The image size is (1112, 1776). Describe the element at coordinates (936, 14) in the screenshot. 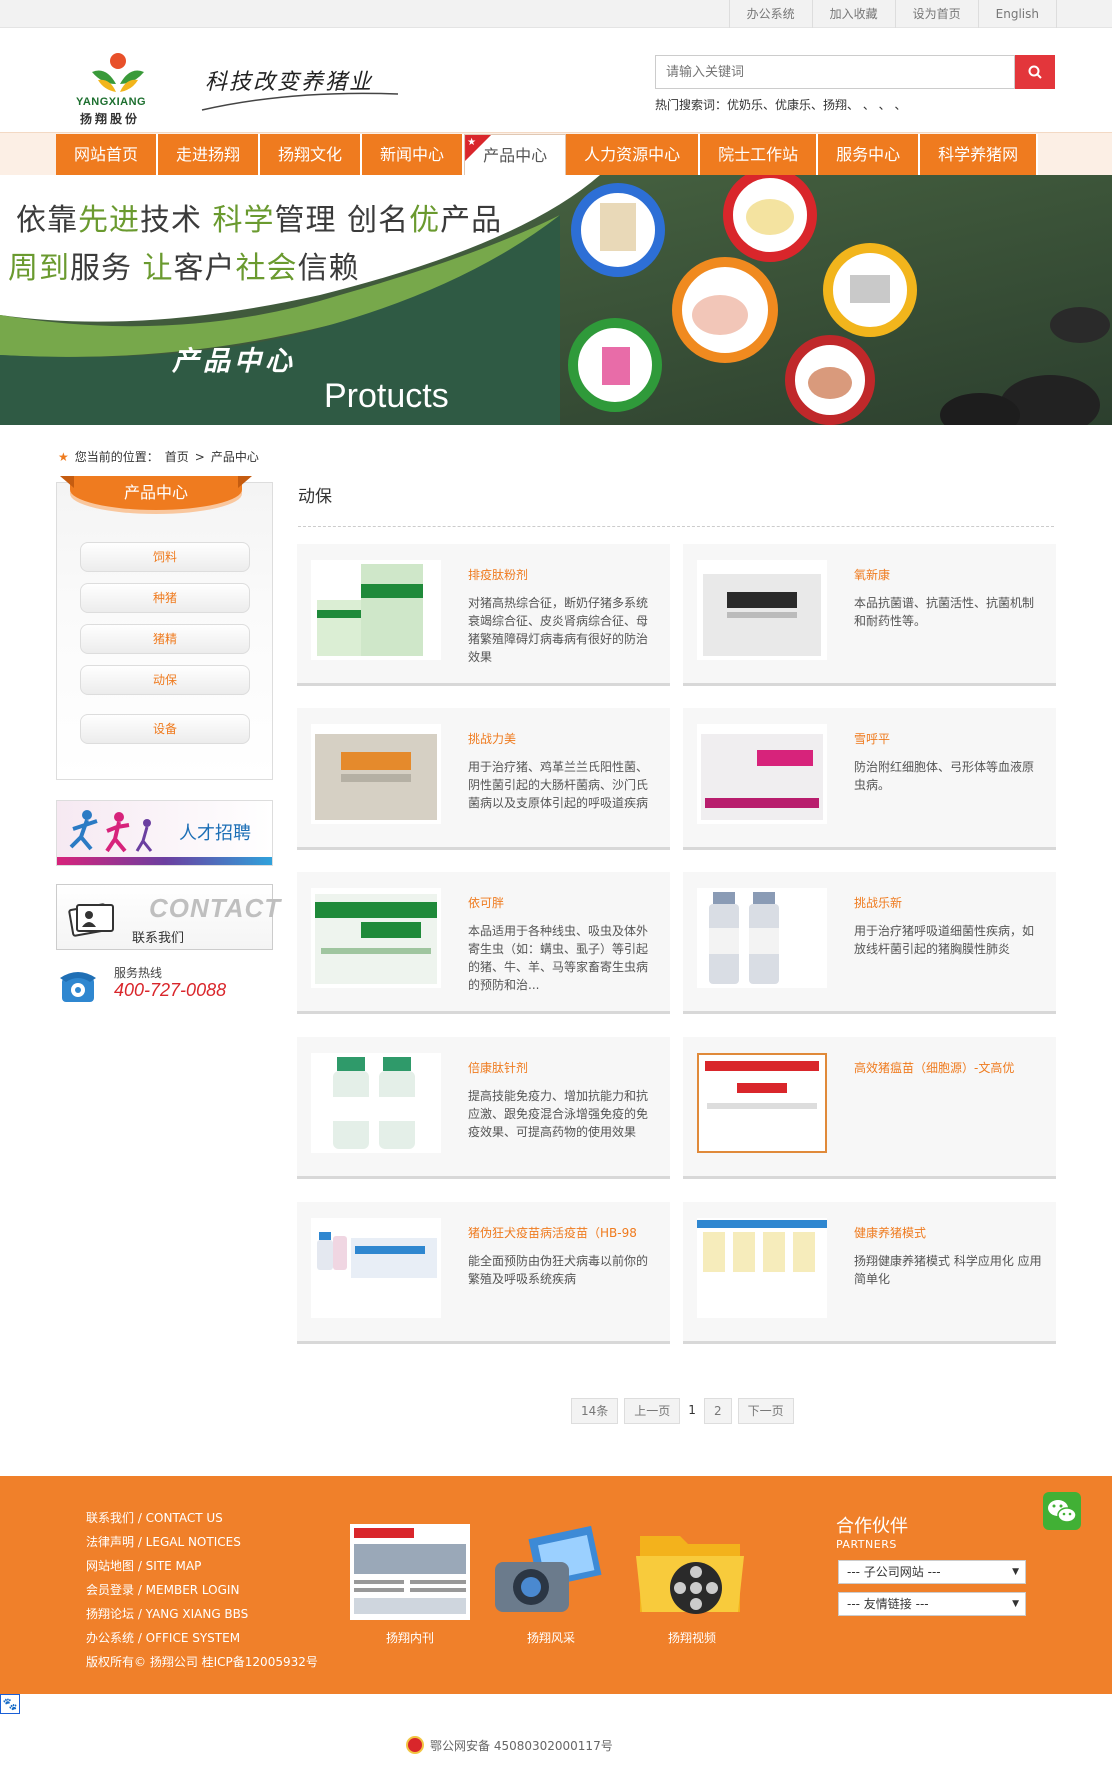

I see `set-homepage-link: 设为首页` at that location.